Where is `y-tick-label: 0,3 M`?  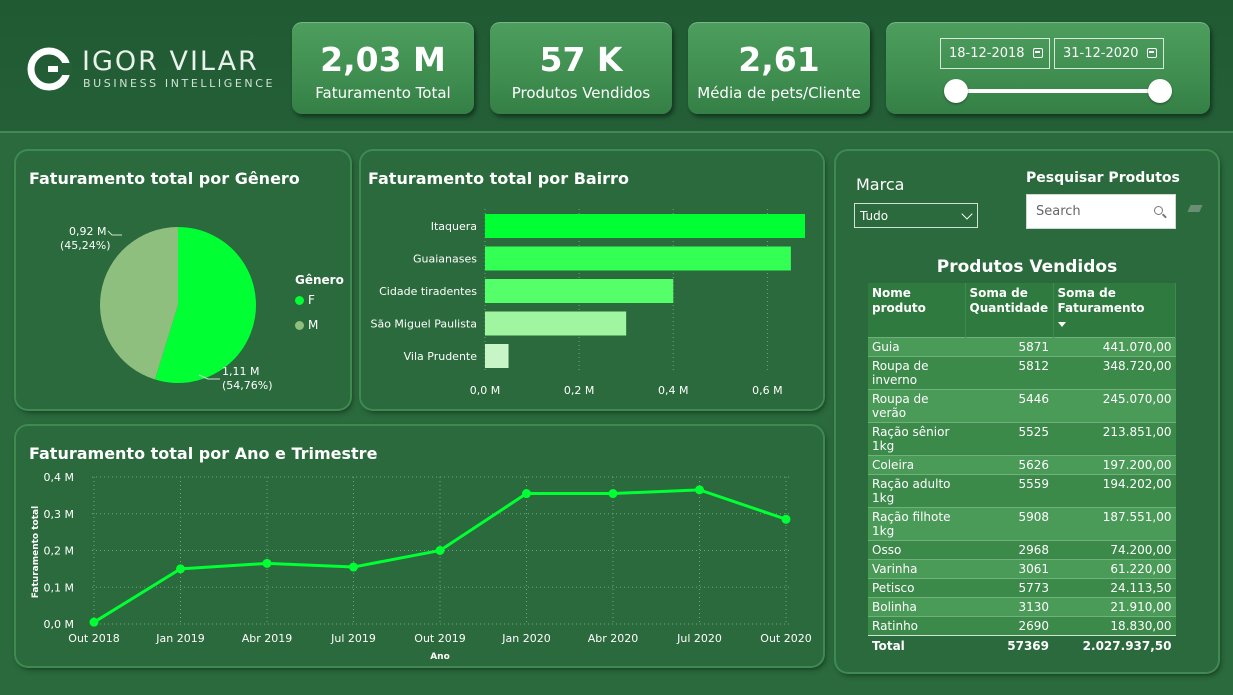 y-tick-label: 0,3 M is located at coordinates (59, 514).